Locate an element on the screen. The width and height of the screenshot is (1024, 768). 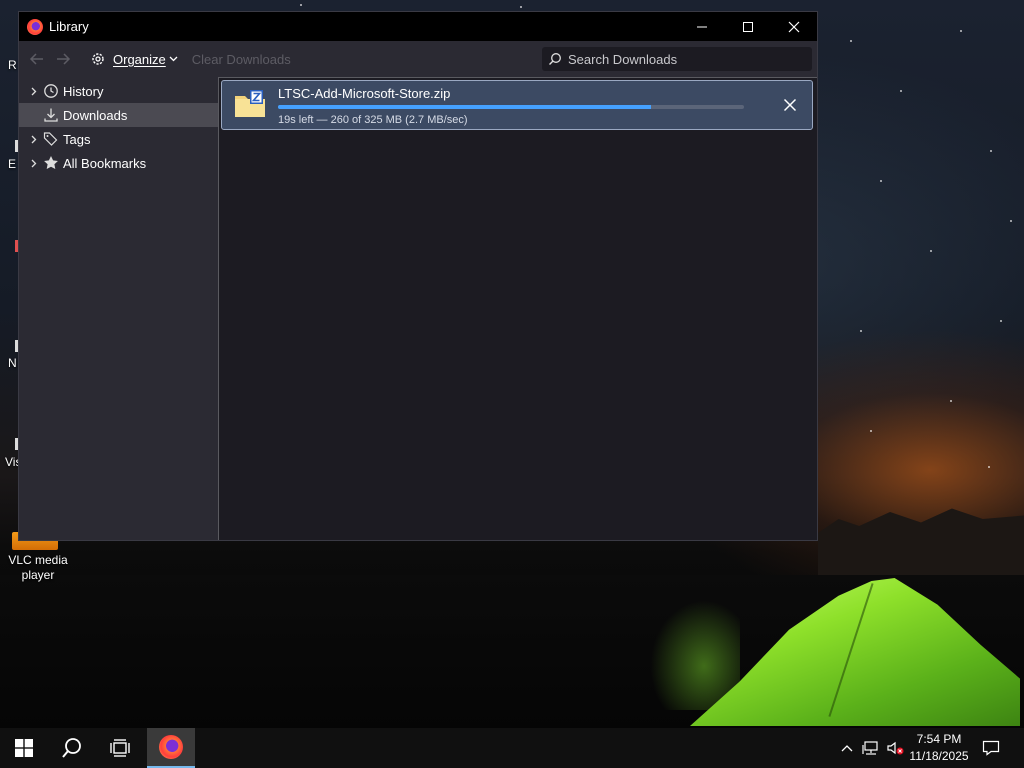
window-controls is located at coordinates (748, 26).